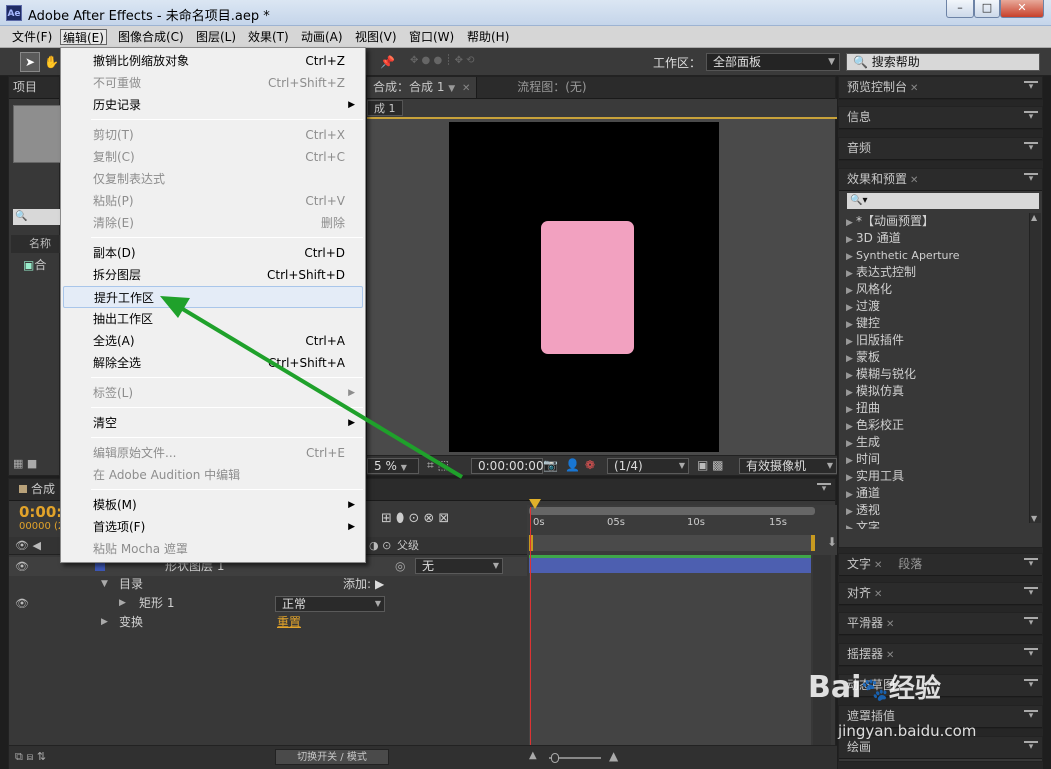 This screenshot has width=1051, height=769. What do you see at coordinates (863, 510) in the screenshot?
I see `effects-item: ▶ 透视` at bounding box center [863, 510].